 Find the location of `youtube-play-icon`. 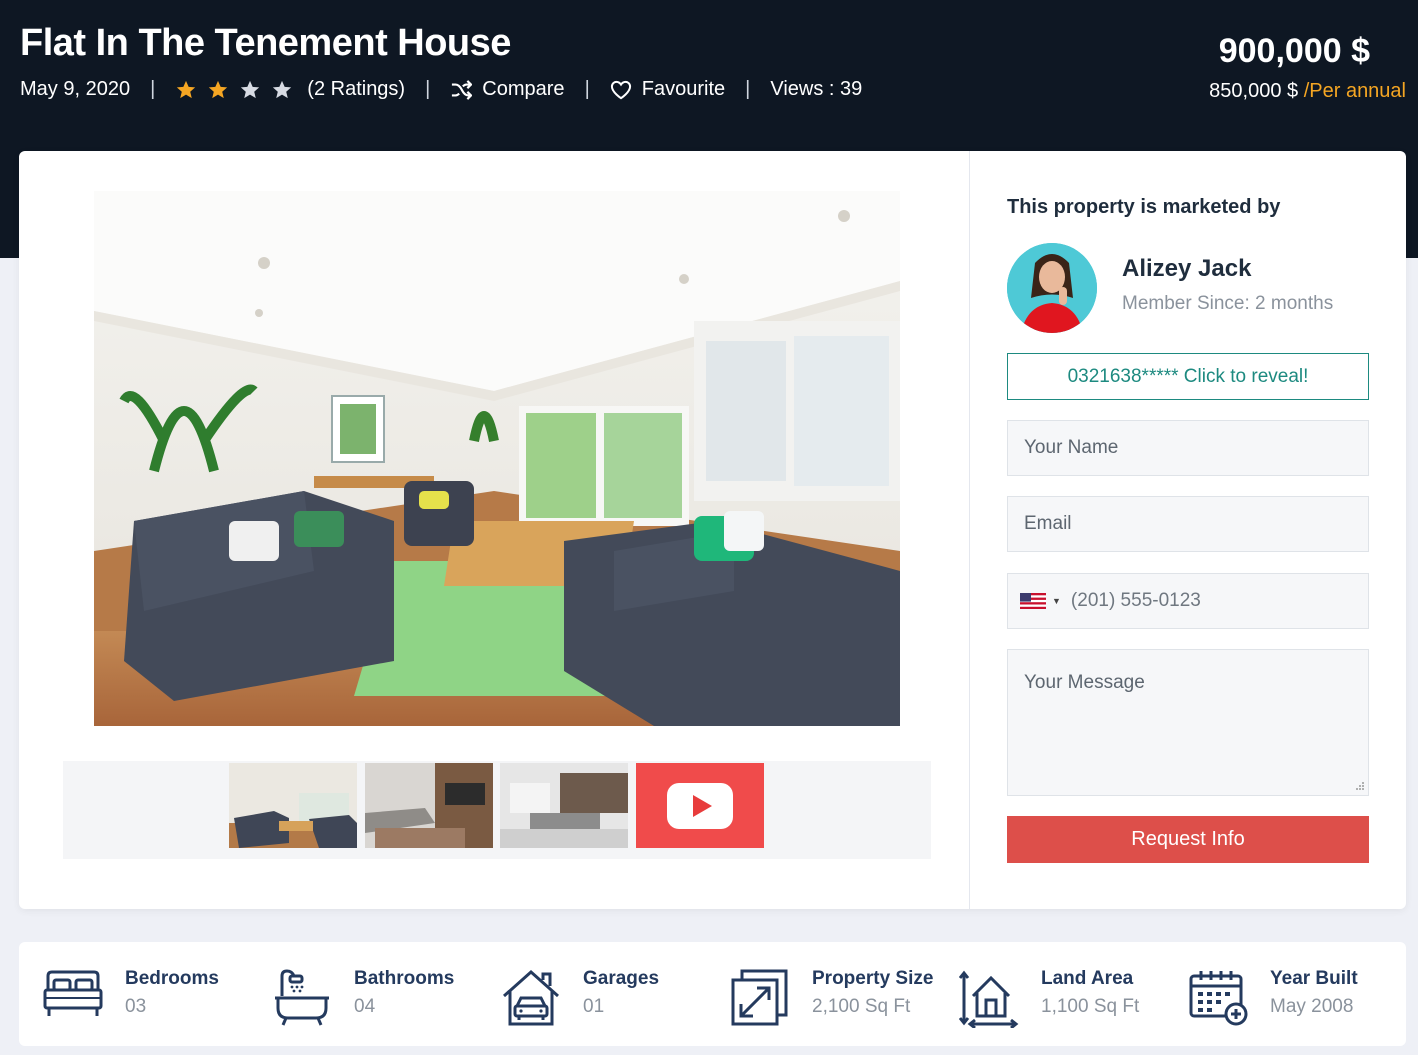

youtube-play-icon is located at coordinates (700, 805).